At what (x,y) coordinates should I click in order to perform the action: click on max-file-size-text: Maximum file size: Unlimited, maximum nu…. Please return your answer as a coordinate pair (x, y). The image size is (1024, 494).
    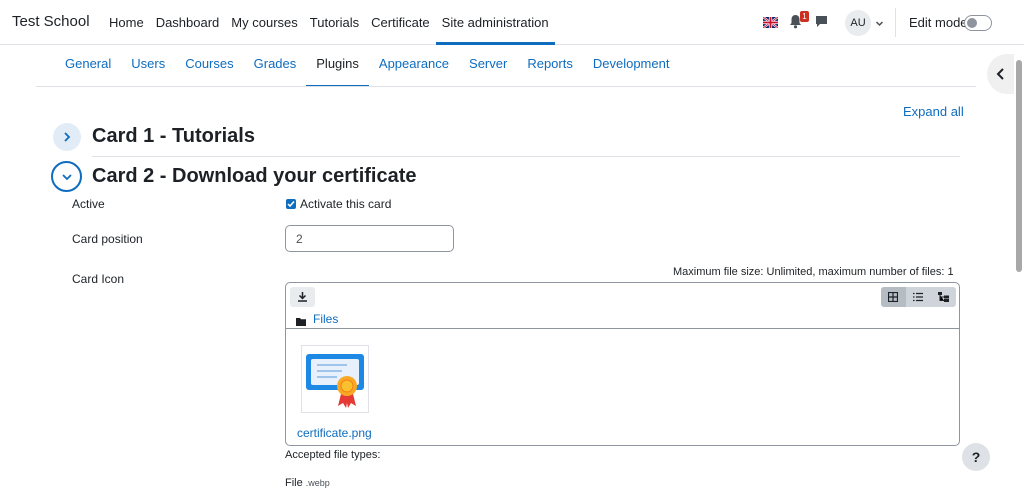
    Looking at the image, I should click on (813, 272).